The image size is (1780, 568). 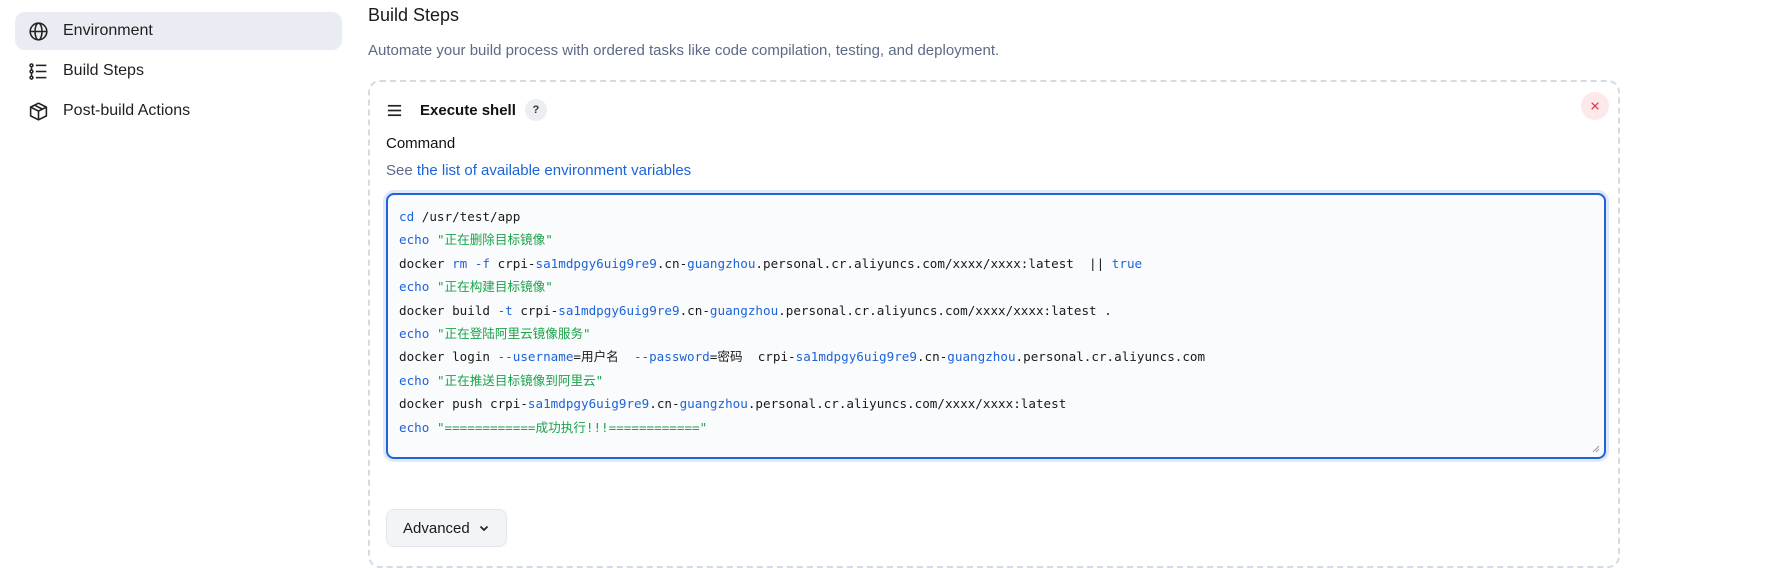 What do you see at coordinates (38, 71) in the screenshot?
I see `list-icon` at bounding box center [38, 71].